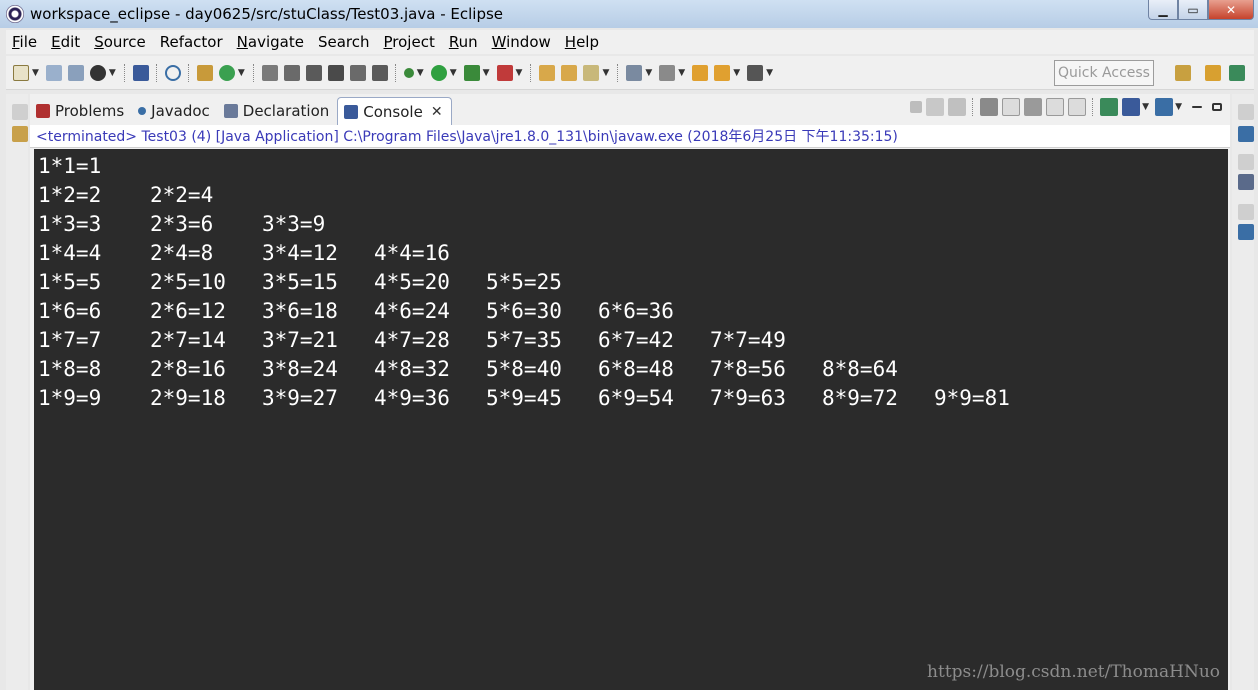 Image resolution: width=1258 pixels, height=690 pixels. Describe the element at coordinates (521, 42) in the screenshot. I see `menu-window: Window` at that location.